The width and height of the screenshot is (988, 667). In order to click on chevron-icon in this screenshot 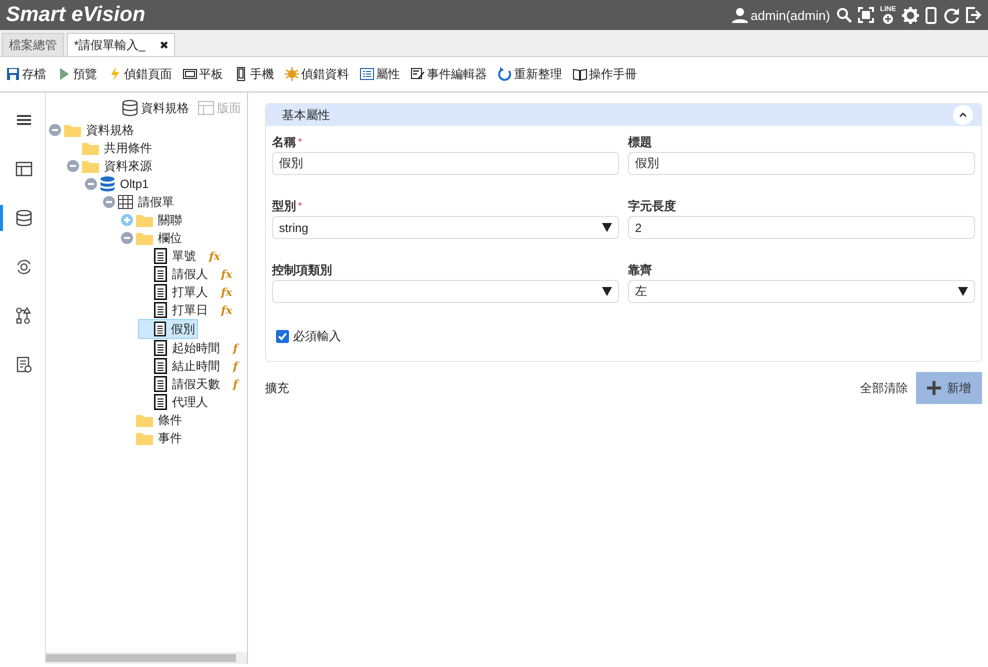, I will do `click(963, 115)`.